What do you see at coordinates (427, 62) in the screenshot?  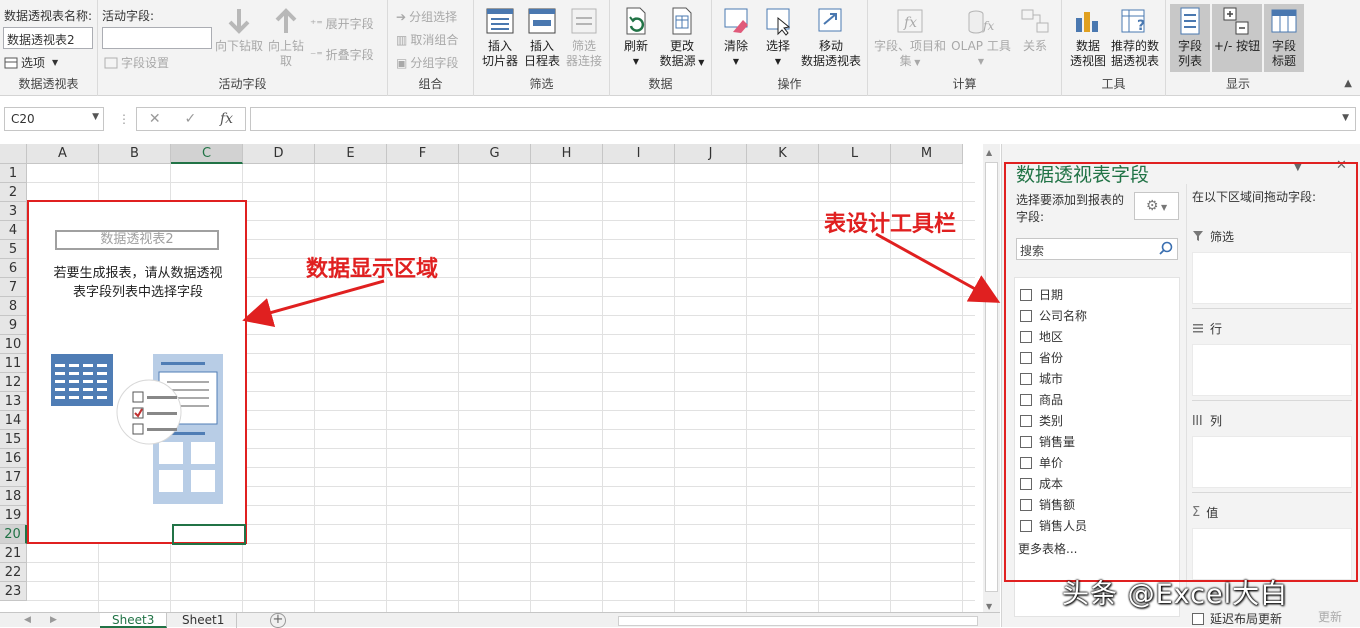 I see `group-field-button: ▣ 分组字段` at bounding box center [427, 62].